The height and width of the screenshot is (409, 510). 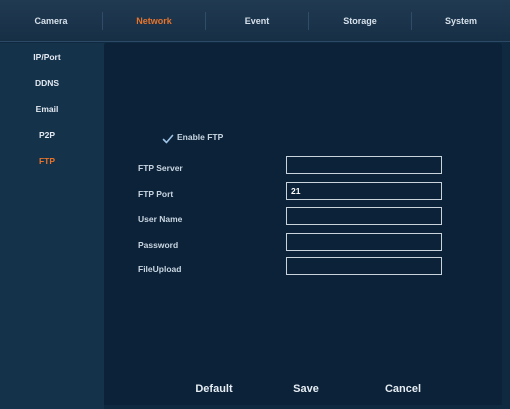 I want to click on save-button: Save, so click(x=306, y=389).